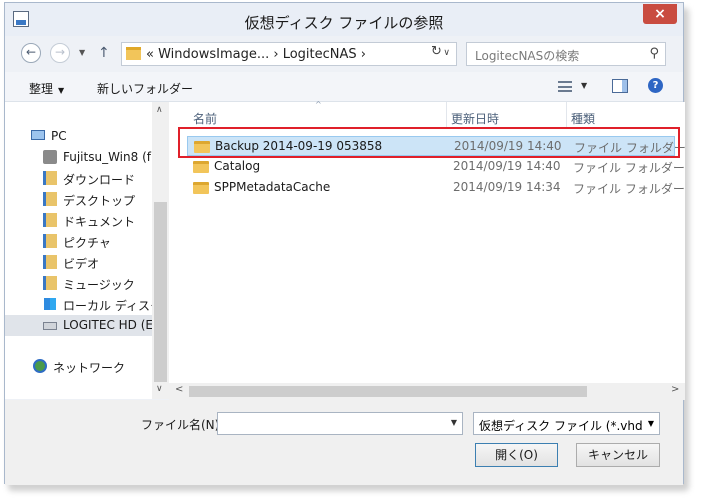 This screenshot has height=500, width=703. I want to click on sidebar-item-label: ビデオ, so click(81, 264).